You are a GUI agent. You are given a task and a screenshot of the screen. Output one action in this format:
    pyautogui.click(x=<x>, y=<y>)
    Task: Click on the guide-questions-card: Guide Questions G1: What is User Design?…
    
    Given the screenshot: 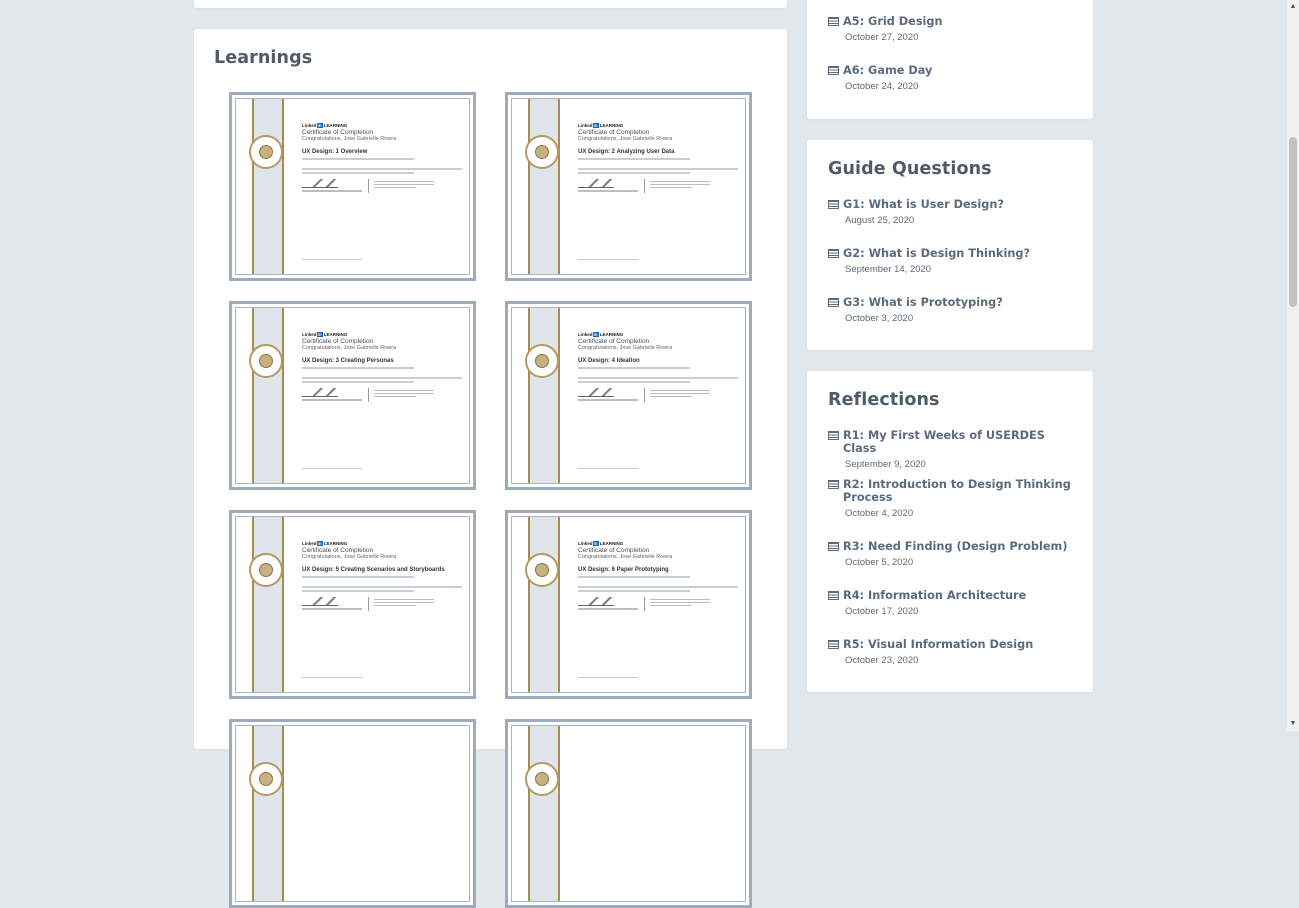 What is the action you would take?
    pyautogui.click(x=950, y=245)
    